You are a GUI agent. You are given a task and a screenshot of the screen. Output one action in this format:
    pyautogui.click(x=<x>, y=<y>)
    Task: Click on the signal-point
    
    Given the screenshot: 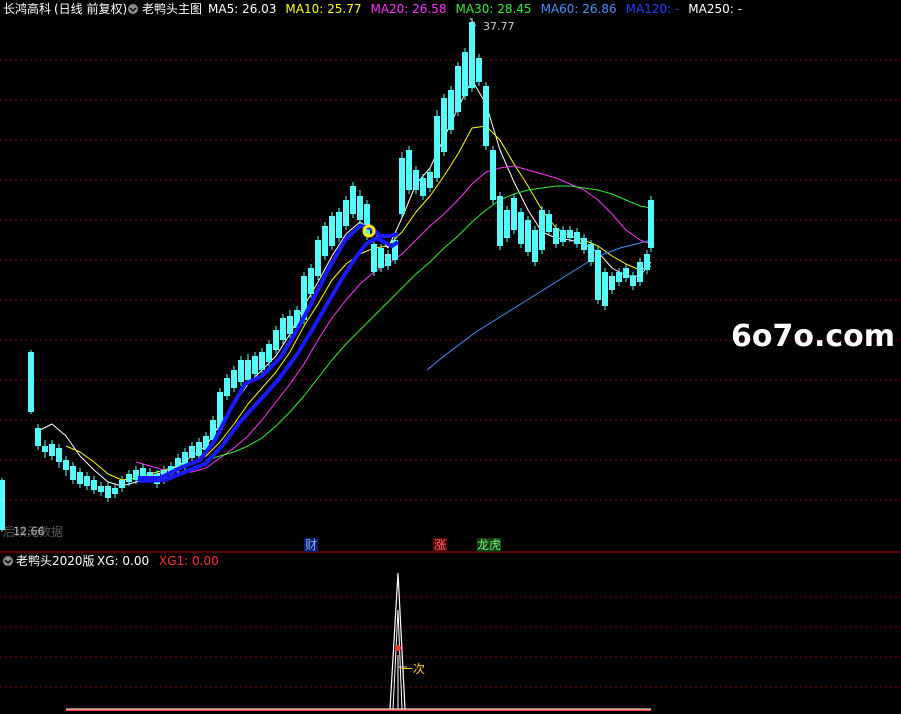 What is the action you would take?
    pyautogui.click(x=398, y=648)
    